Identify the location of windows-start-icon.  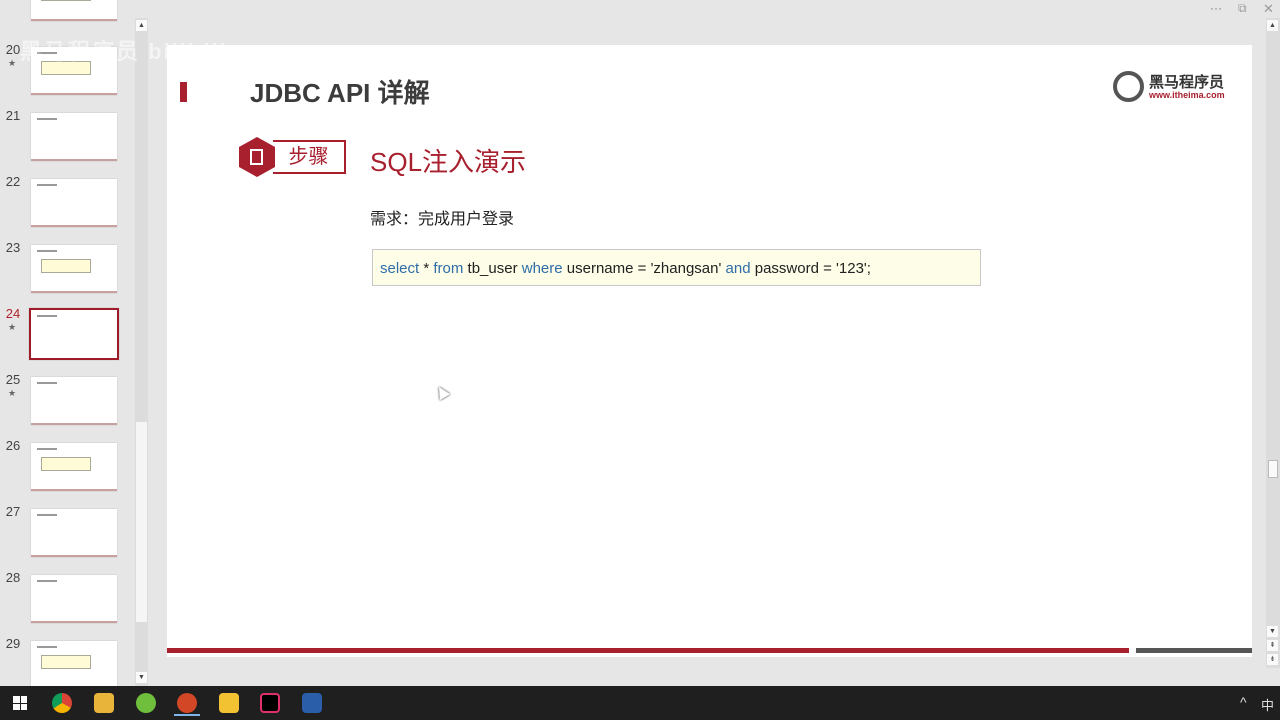
(20, 703).